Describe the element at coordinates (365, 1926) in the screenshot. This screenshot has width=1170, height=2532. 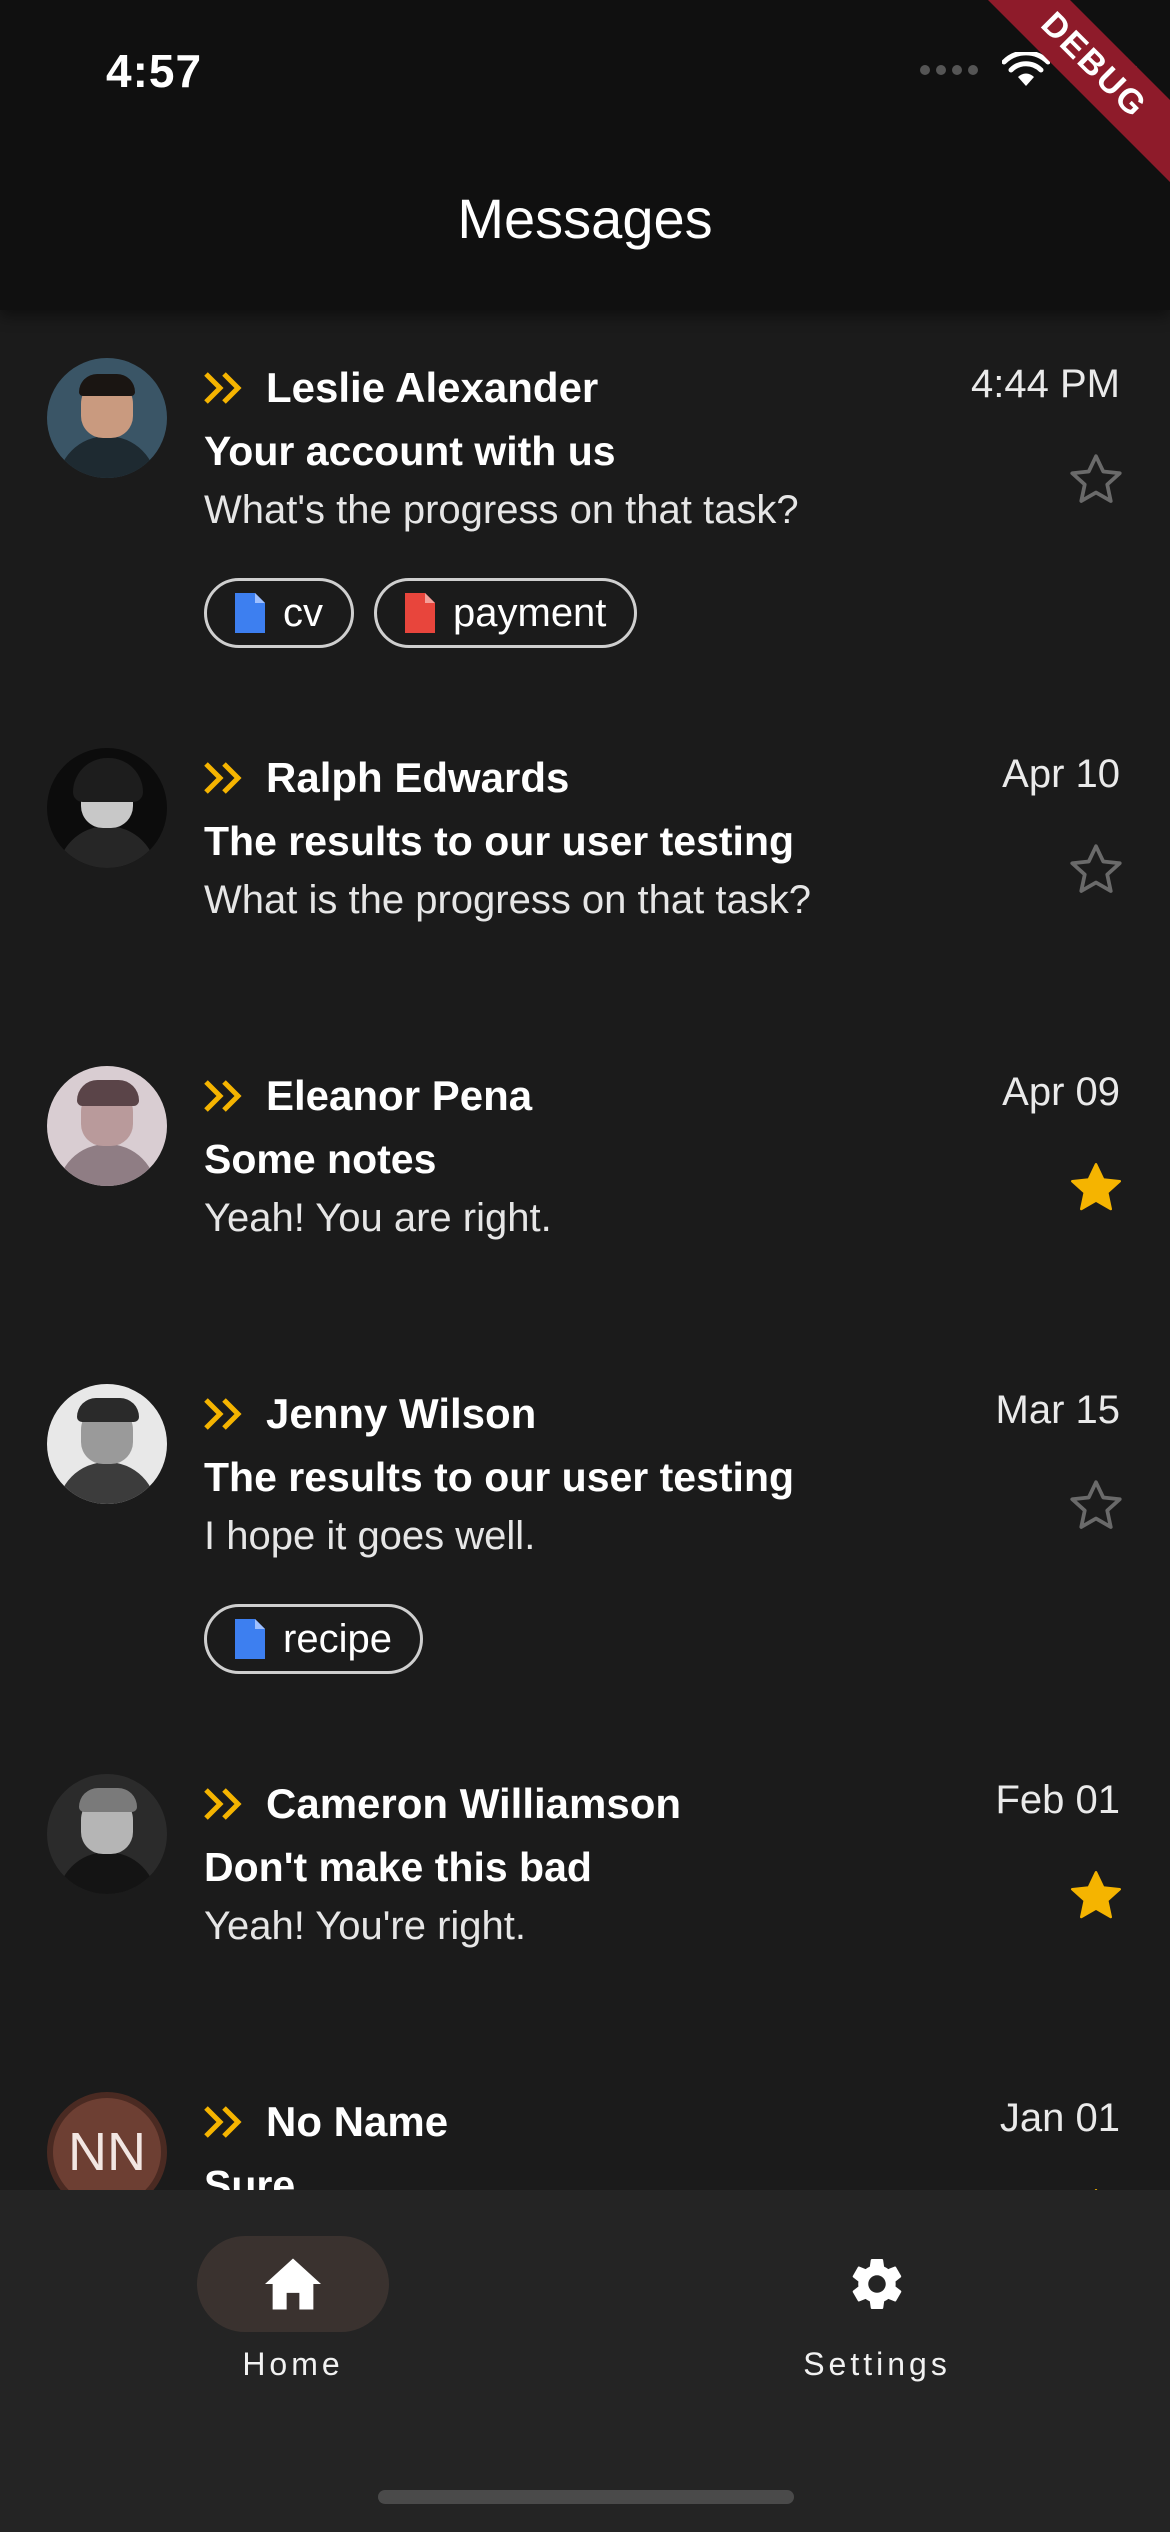
I see `message-preview: Yeah! You're right.` at that location.